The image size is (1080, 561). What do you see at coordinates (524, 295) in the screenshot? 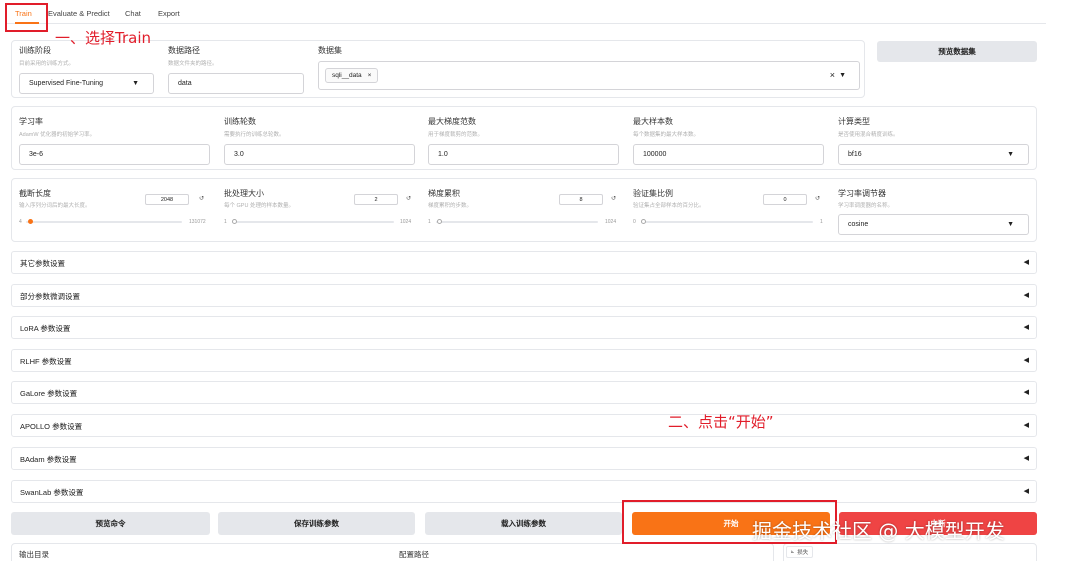
I see `accordion-freeze: 部分参数微调设置 ◀` at bounding box center [524, 295].